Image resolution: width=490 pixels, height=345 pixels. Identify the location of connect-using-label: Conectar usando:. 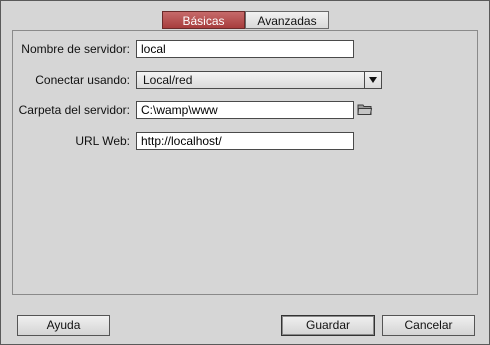
(82, 80).